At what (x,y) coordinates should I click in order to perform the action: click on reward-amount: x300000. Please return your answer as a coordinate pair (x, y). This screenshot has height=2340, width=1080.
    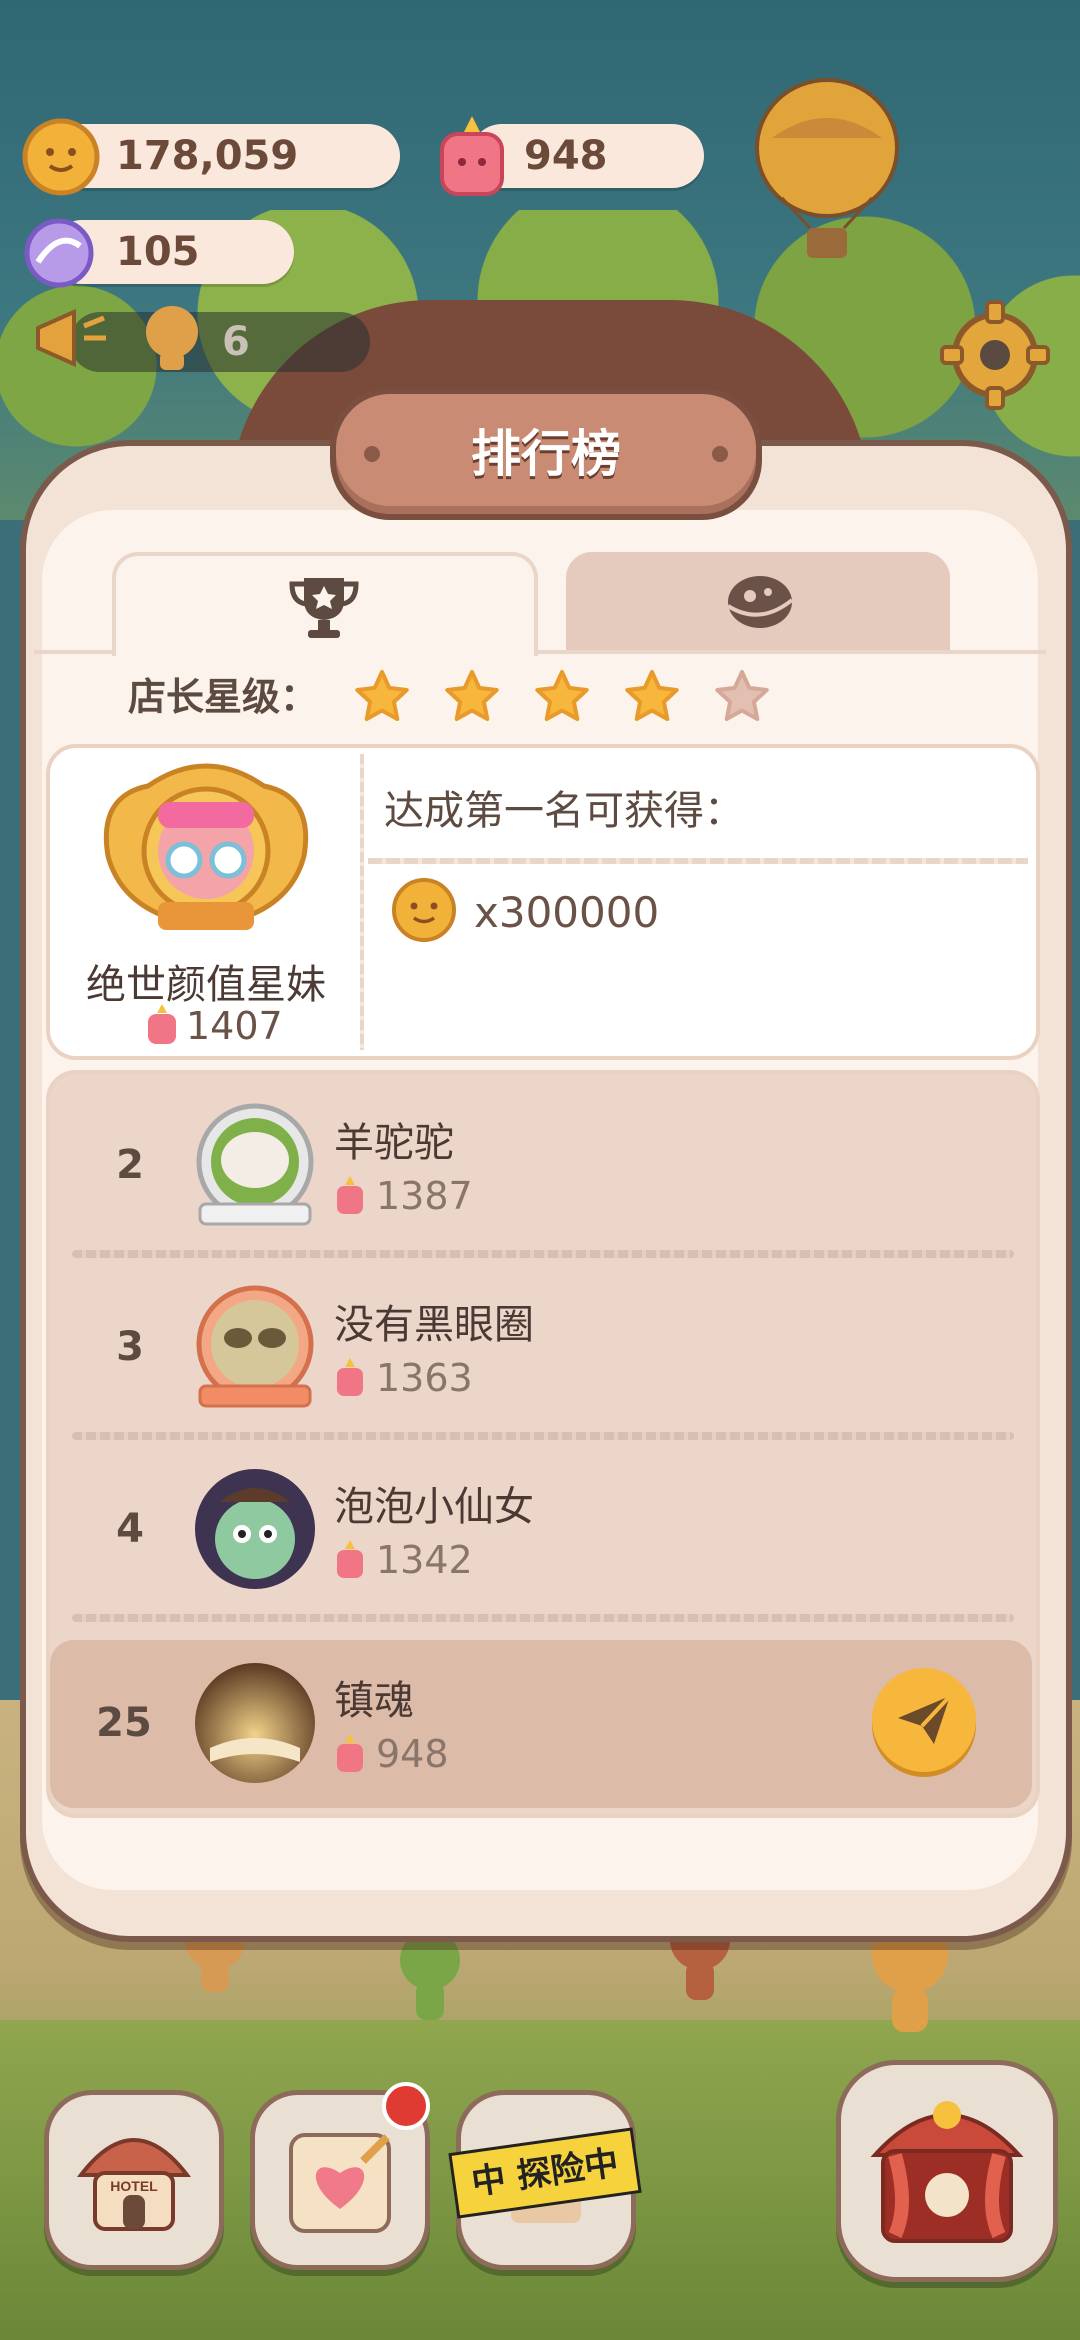
    Looking at the image, I should click on (567, 912).